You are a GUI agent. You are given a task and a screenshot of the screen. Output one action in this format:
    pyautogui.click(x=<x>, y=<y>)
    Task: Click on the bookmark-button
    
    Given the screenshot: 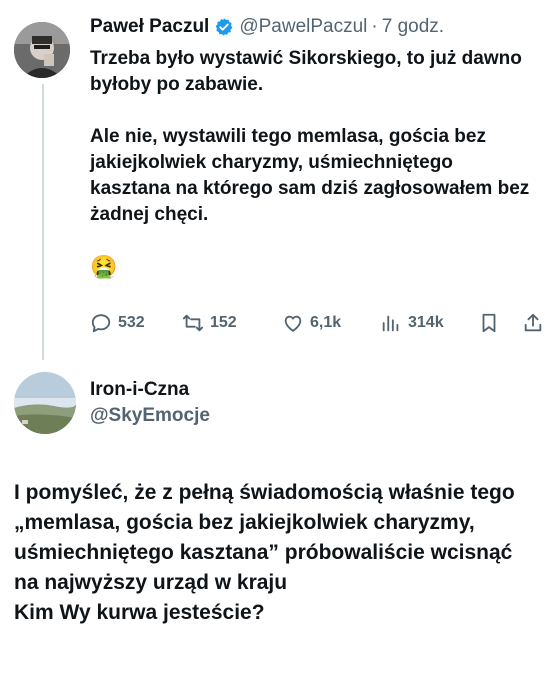 What is the action you would take?
    pyautogui.click(x=492, y=323)
    